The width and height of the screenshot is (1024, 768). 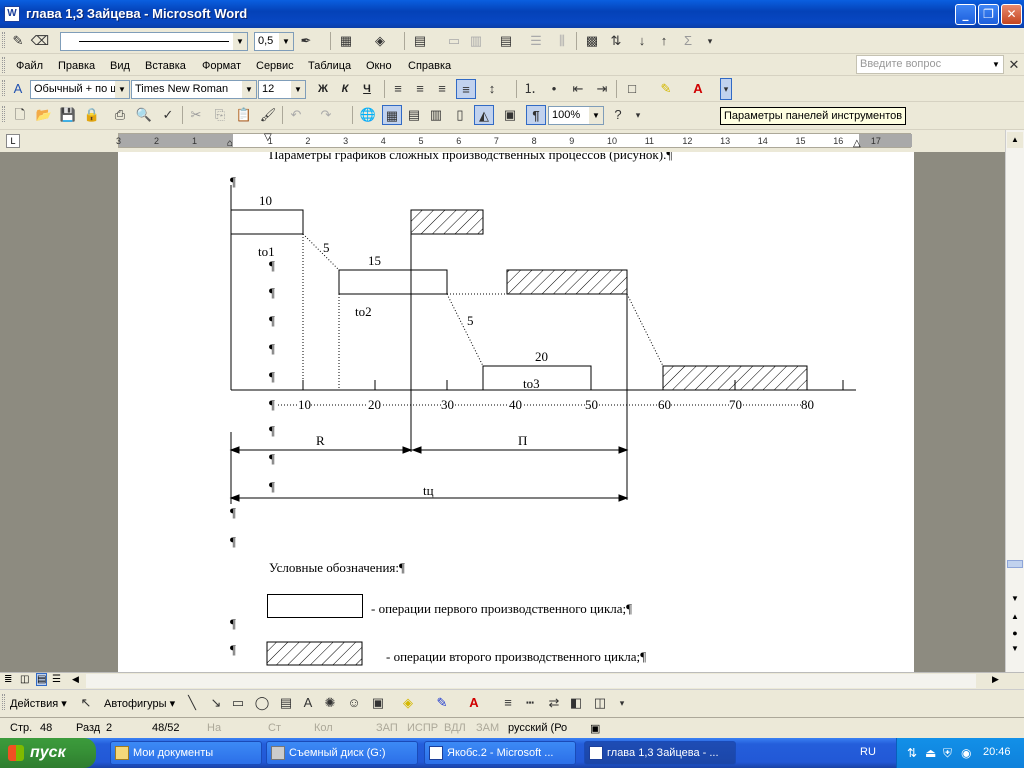 I want to click on previous-page-icon: ▲, so click(x=1015, y=617).